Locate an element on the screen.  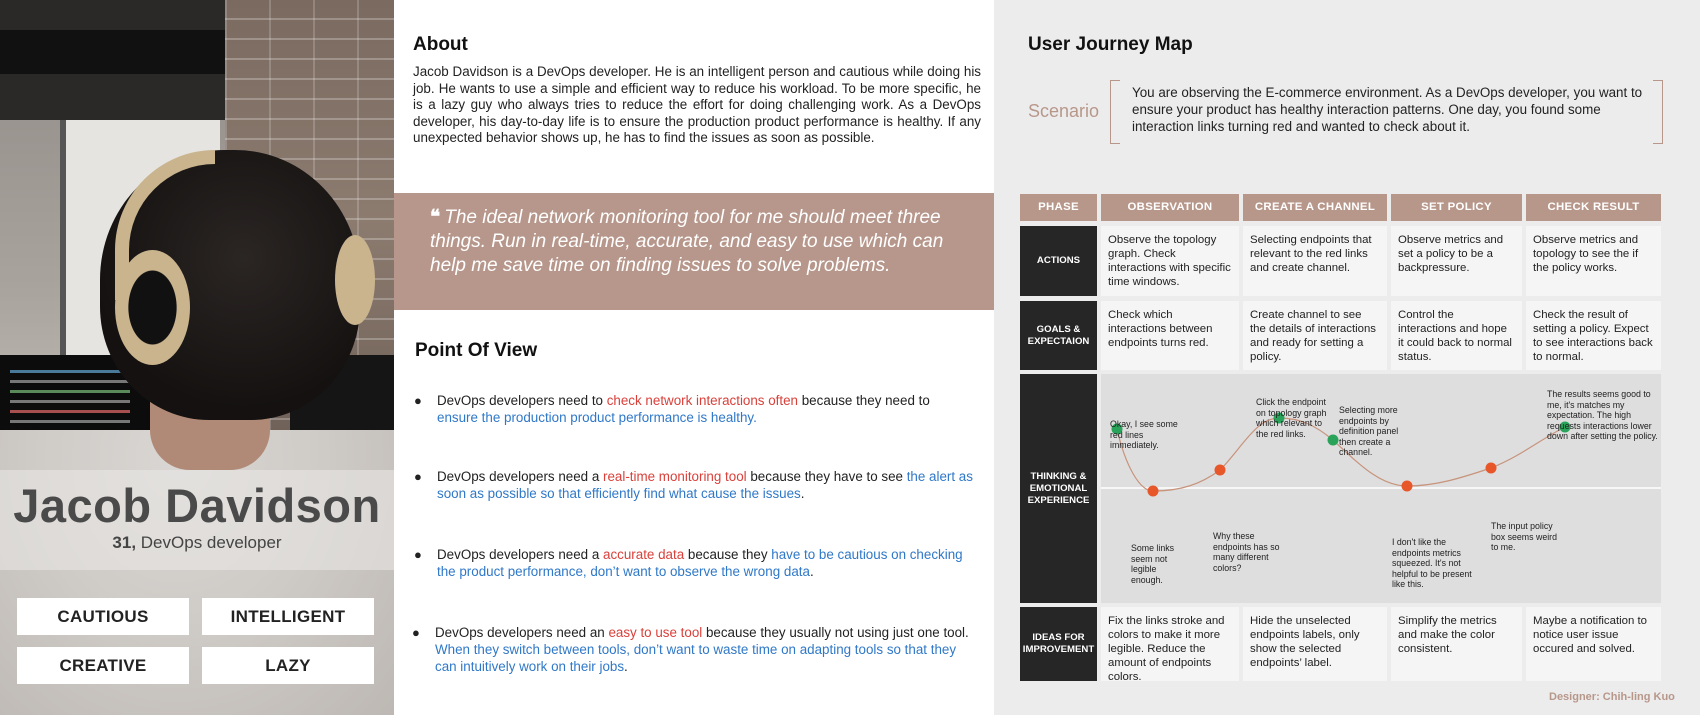
pov-need: easy to use tool is located at coordinates (655, 632).